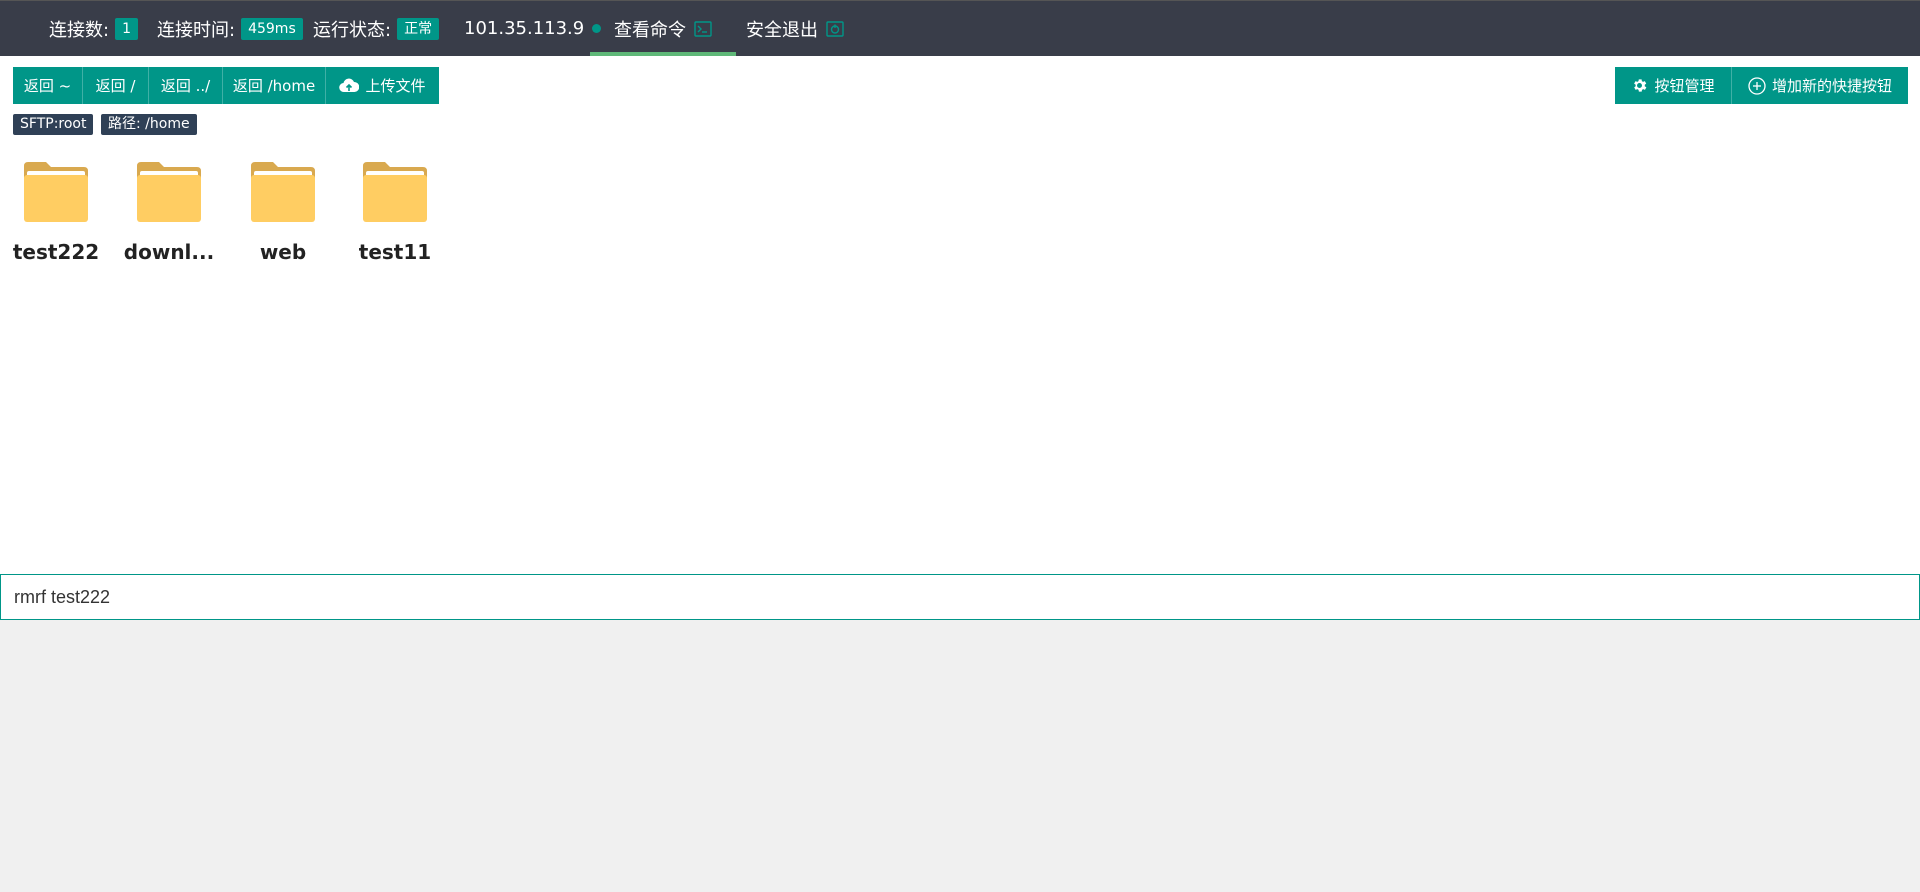 The image size is (1920, 892). Describe the element at coordinates (1757, 85) in the screenshot. I see `plus-circle-icon` at that location.